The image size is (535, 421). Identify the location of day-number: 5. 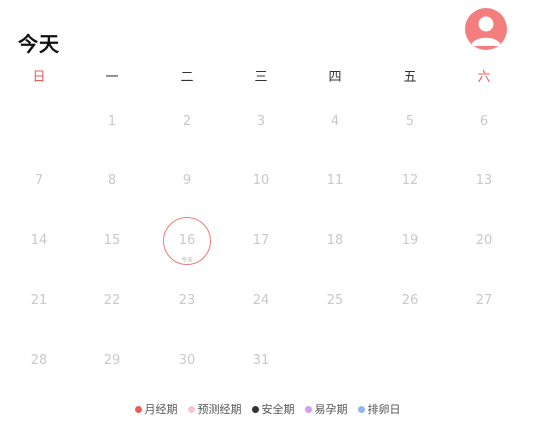
(410, 121).